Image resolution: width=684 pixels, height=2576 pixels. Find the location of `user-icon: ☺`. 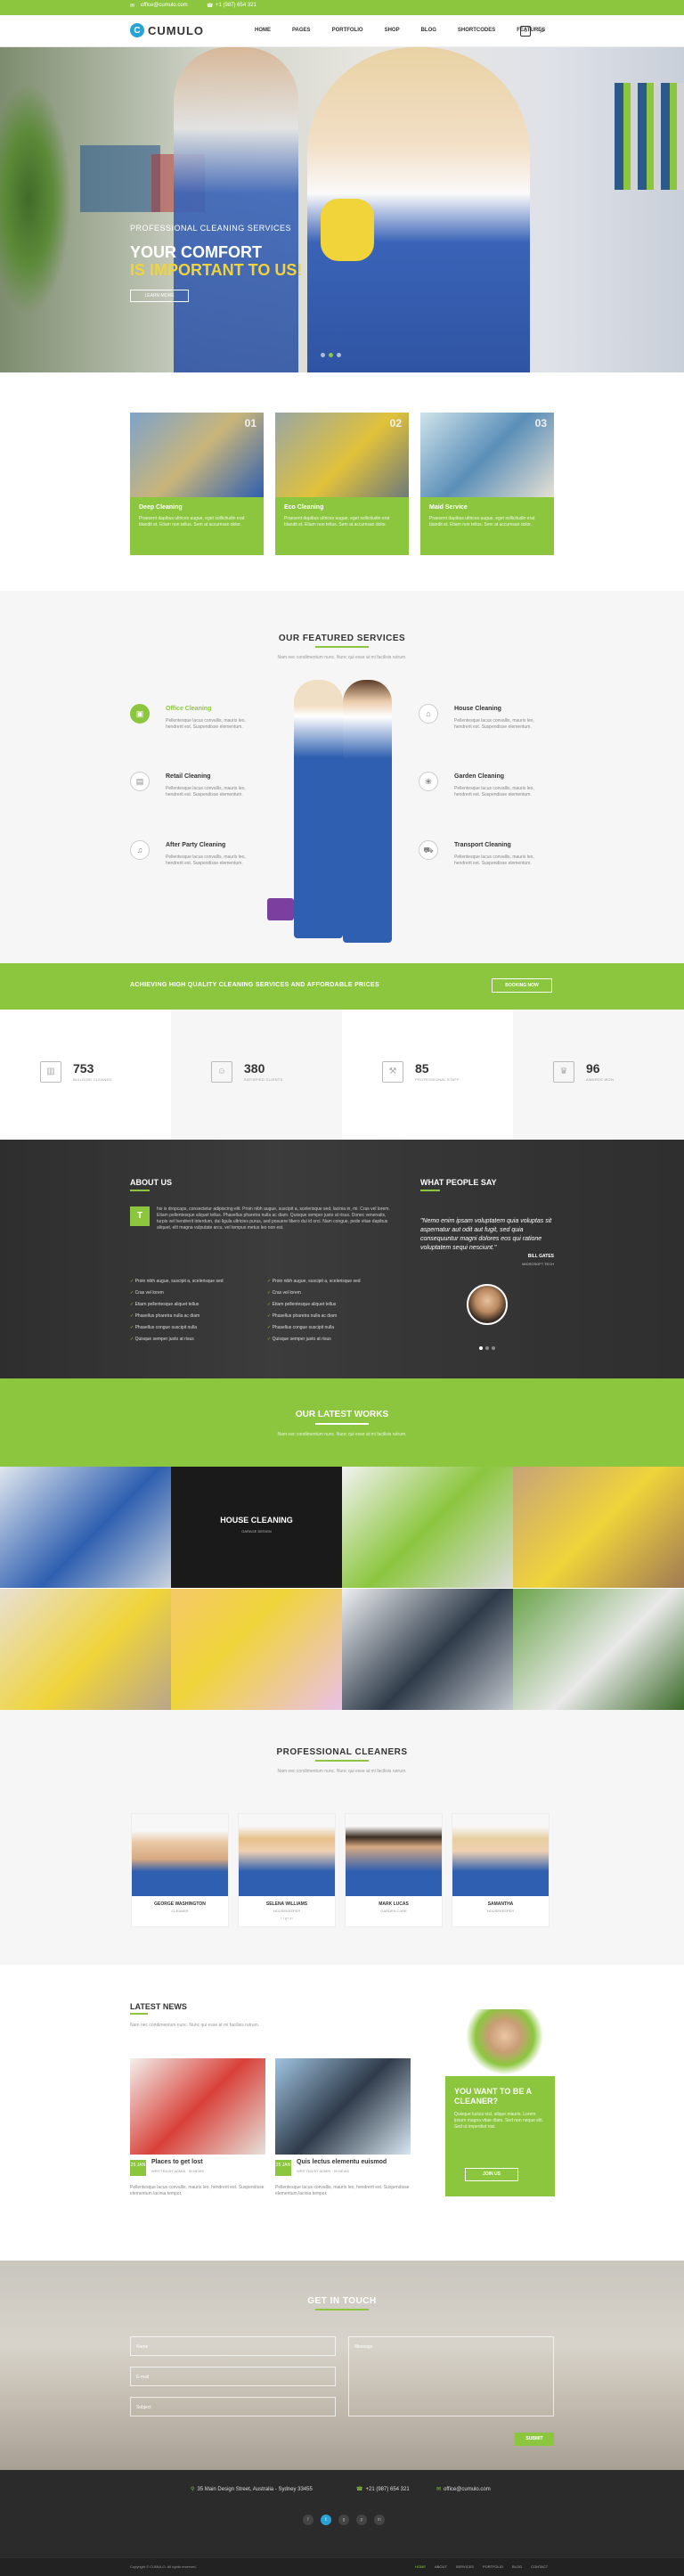

user-icon: ☺ is located at coordinates (221, 1072).